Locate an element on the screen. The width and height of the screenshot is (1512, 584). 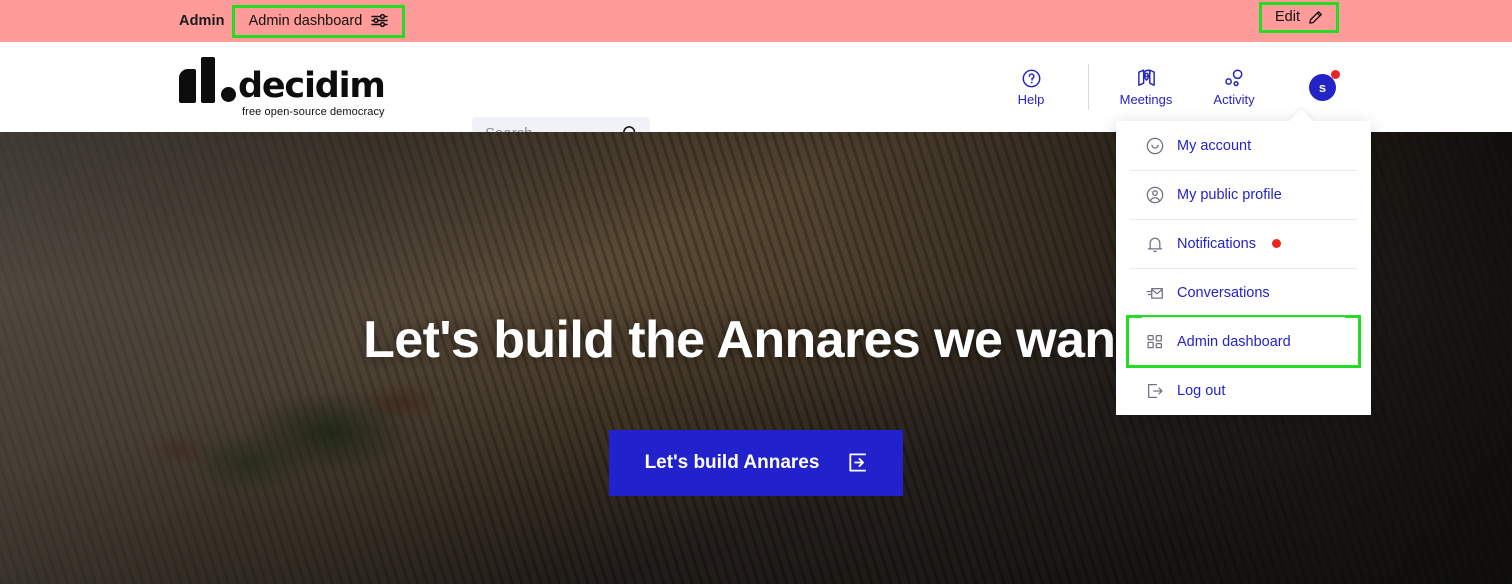
header-divider is located at coordinates (1088, 87).